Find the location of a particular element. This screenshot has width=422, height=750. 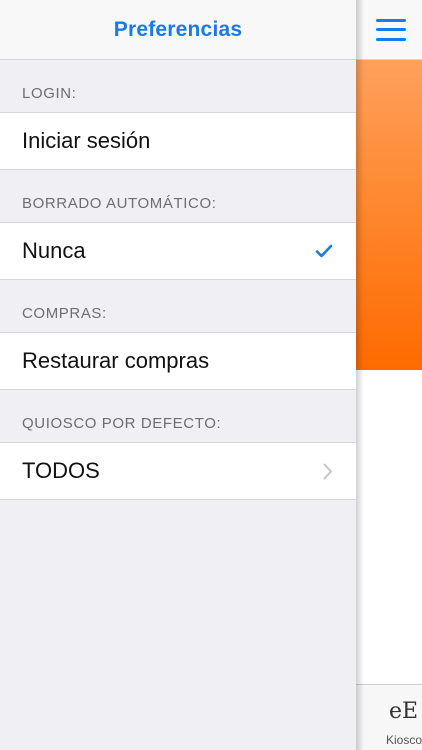

section-header-purchases: COMPRAS: is located at coordinates (64, 313).